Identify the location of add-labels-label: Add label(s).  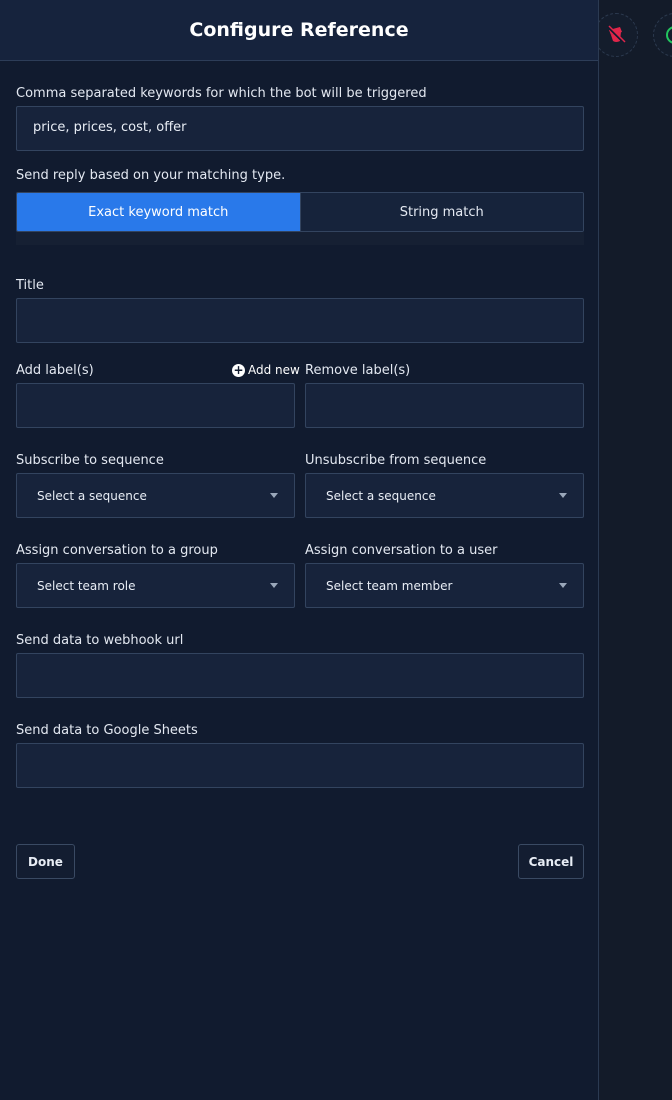
(55, 370).